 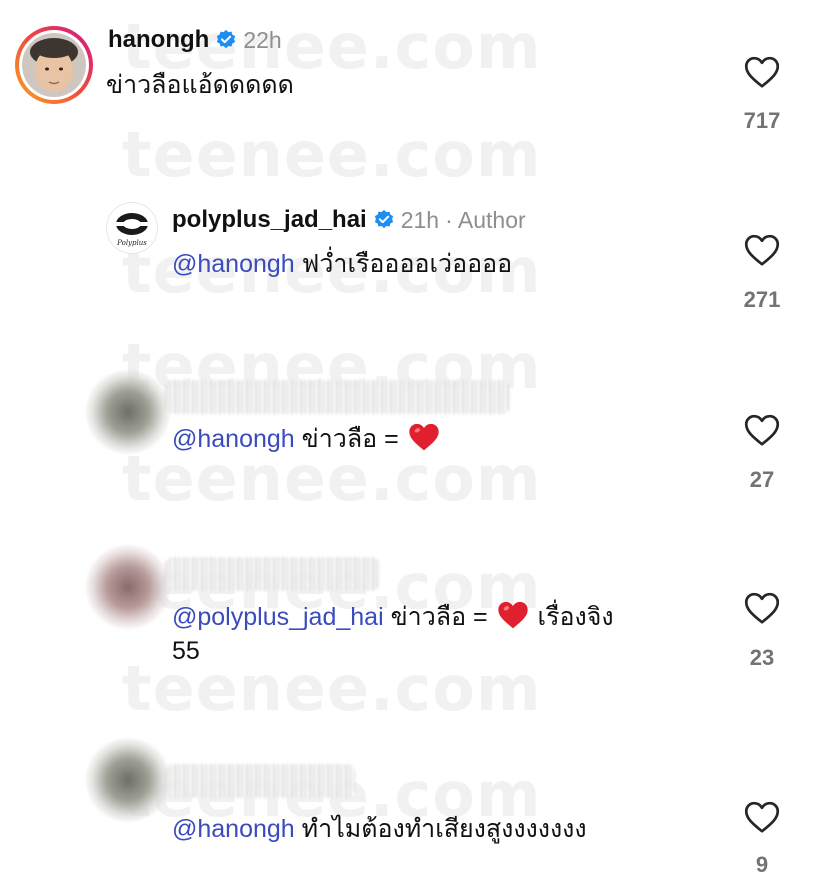 I want to click on comment-body: ฟว่ำเรืออออเว่ออออ, so click(x=407, y=264).